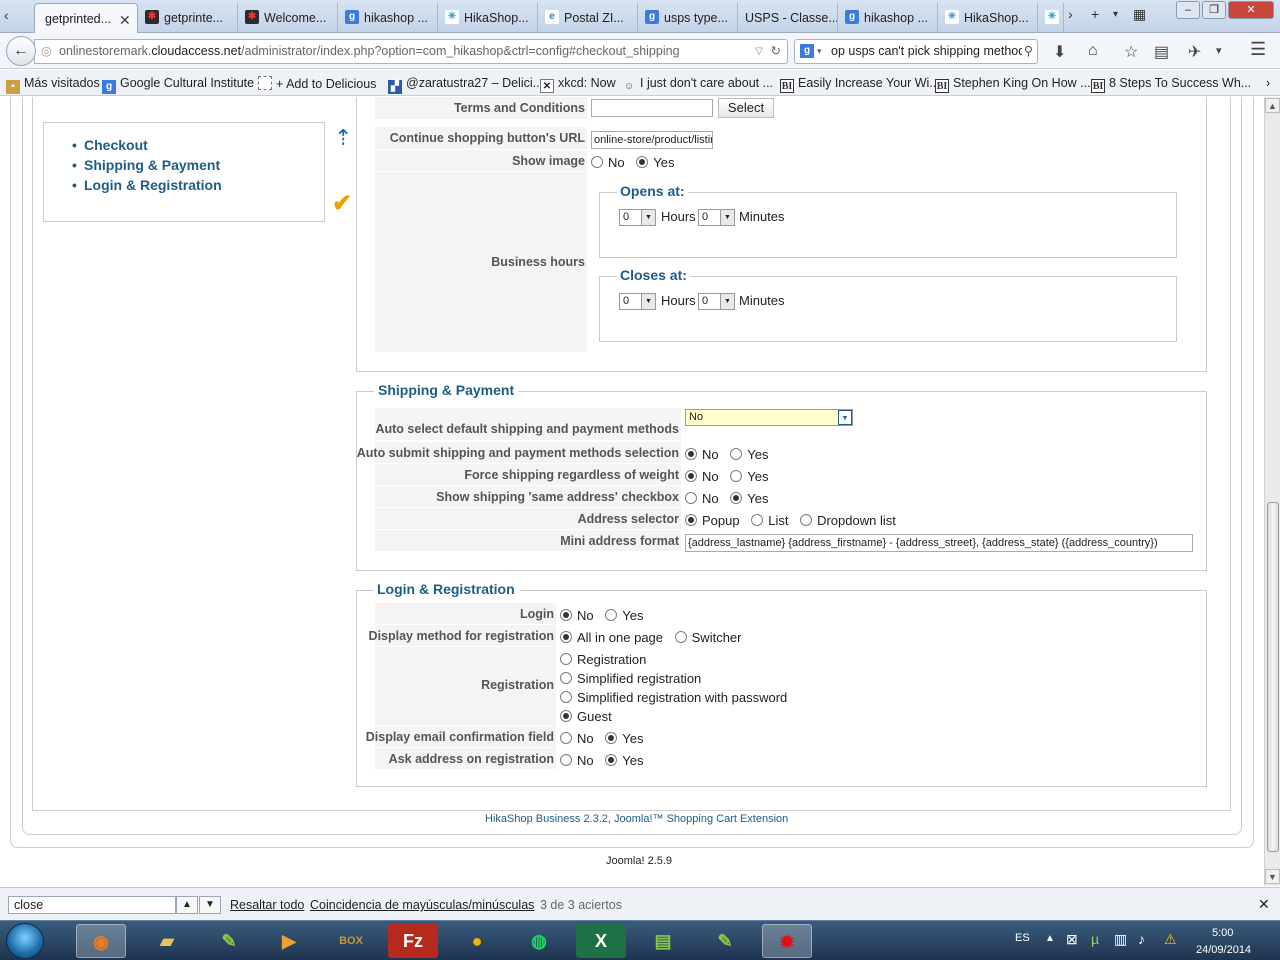 This screenshot has width=1280, height=960. I want to click on spotify-taskbar-icon: ◍, so click(539, 941).